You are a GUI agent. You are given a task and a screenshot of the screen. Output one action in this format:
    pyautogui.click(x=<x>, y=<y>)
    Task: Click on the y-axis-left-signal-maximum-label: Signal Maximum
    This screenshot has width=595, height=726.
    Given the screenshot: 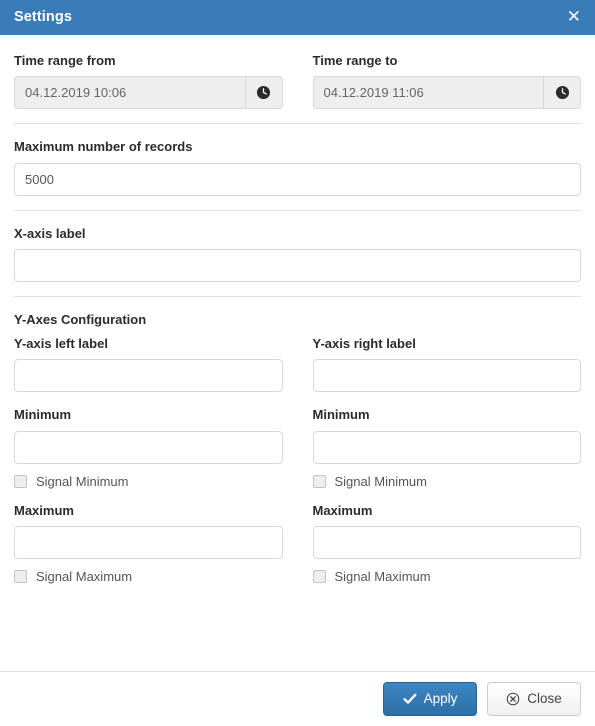 What is the action you would take?
    pyautogui.click(x=84, y=576)
    